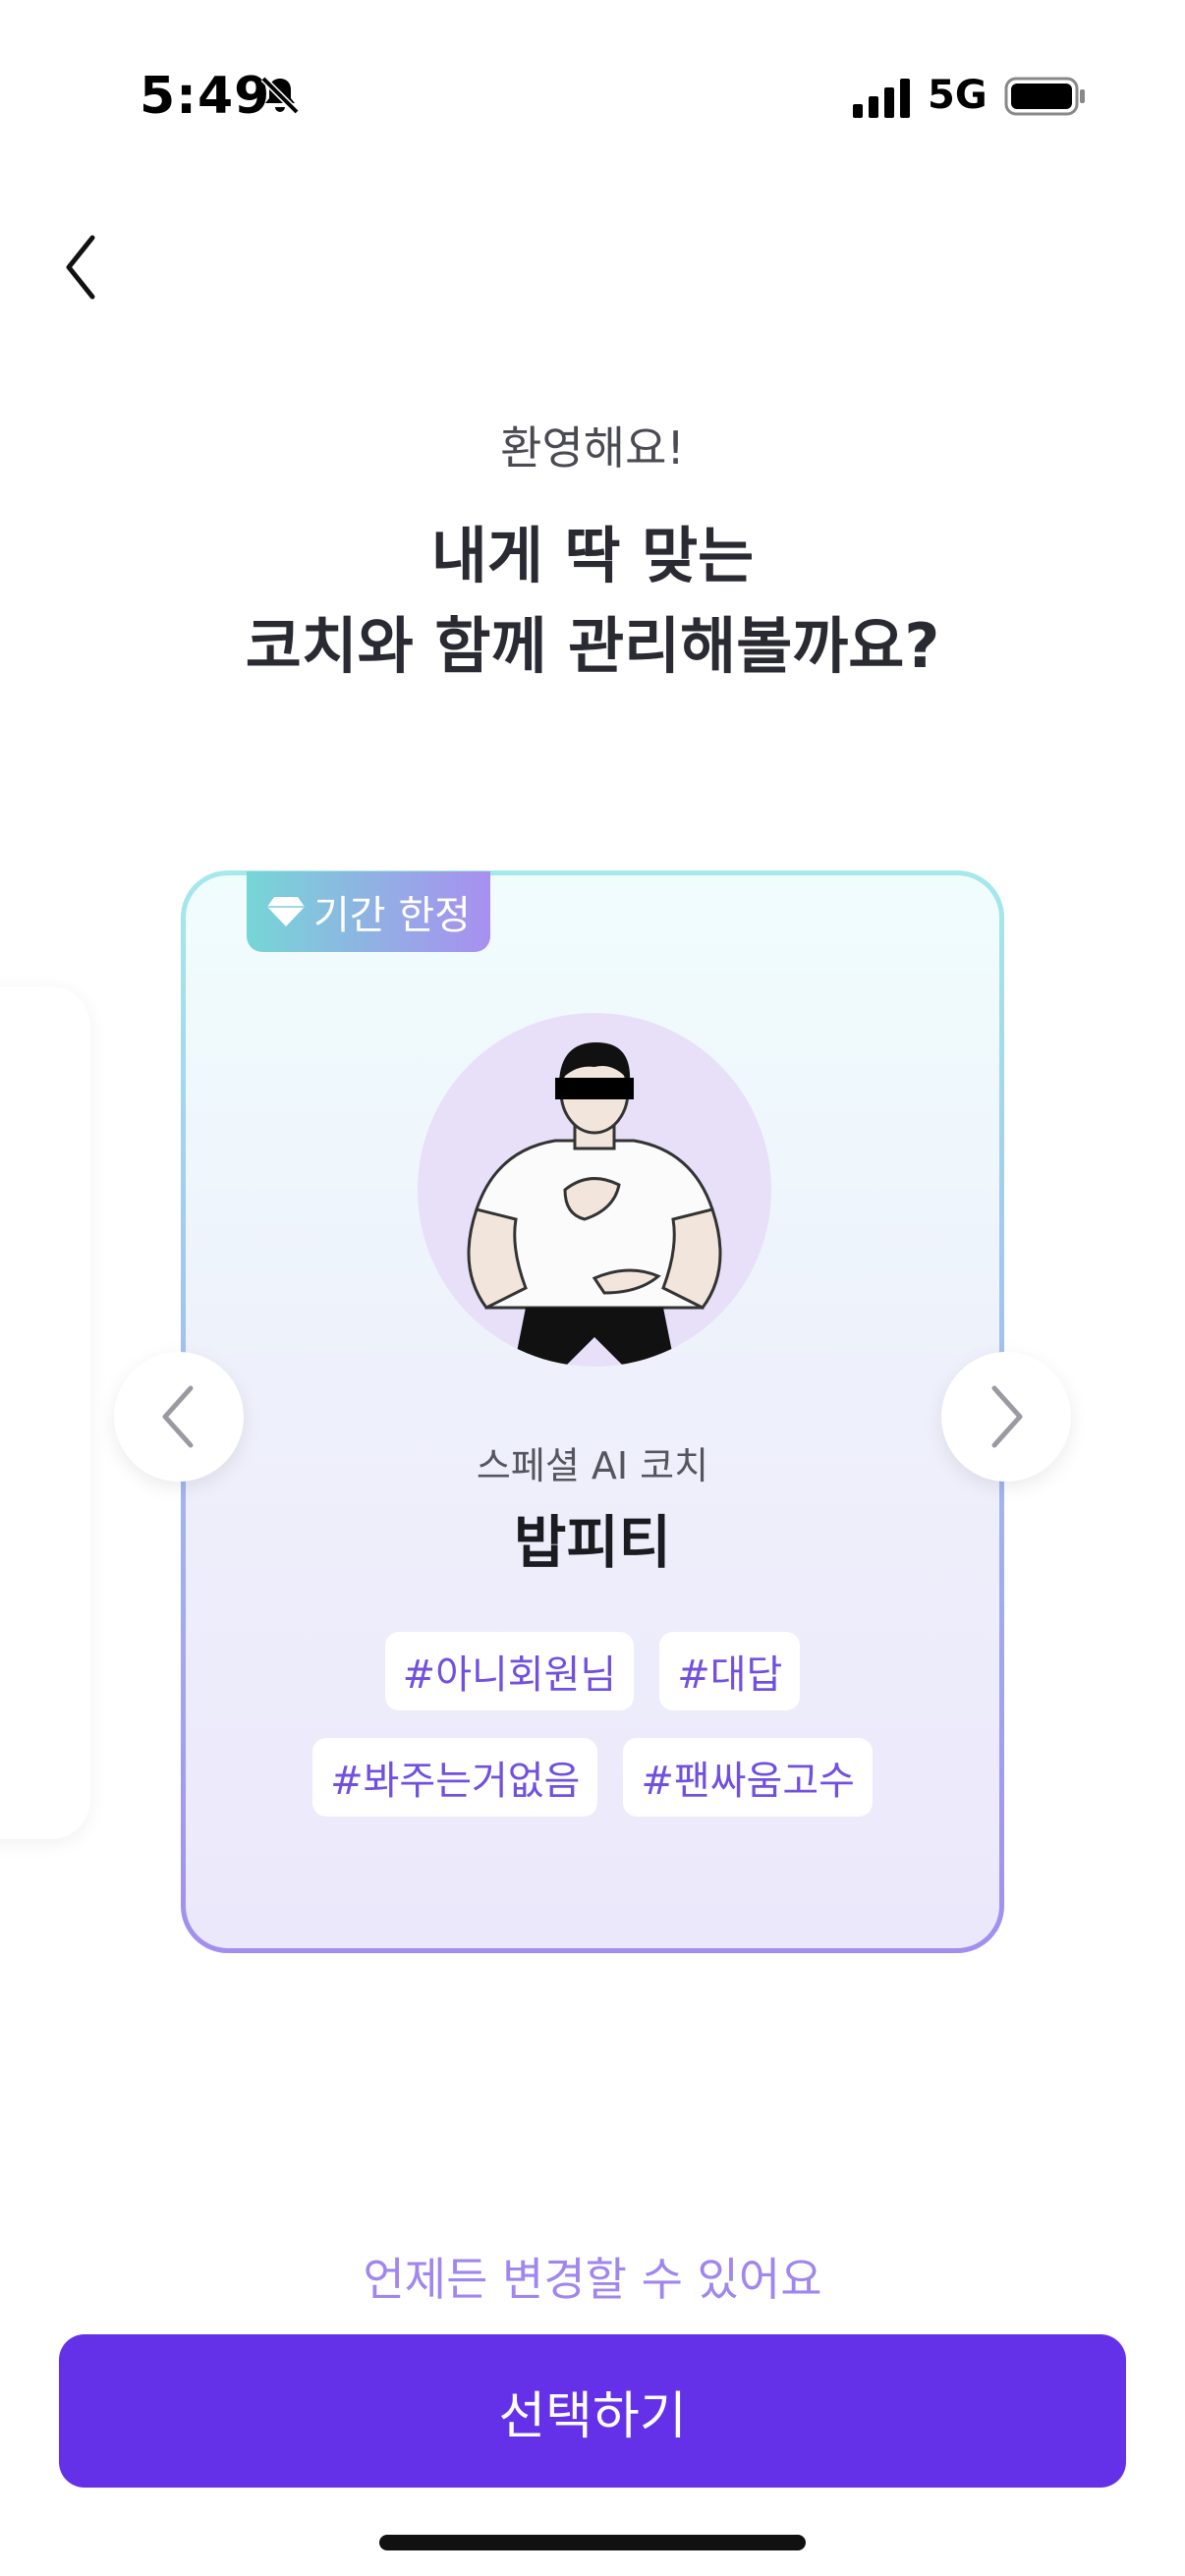 This screenshot has width=1185, height=2576. What do you see at coordinates (206, 96) in the screenshot?
I see `status-time: 5:49` at bounding box center [206, 96].